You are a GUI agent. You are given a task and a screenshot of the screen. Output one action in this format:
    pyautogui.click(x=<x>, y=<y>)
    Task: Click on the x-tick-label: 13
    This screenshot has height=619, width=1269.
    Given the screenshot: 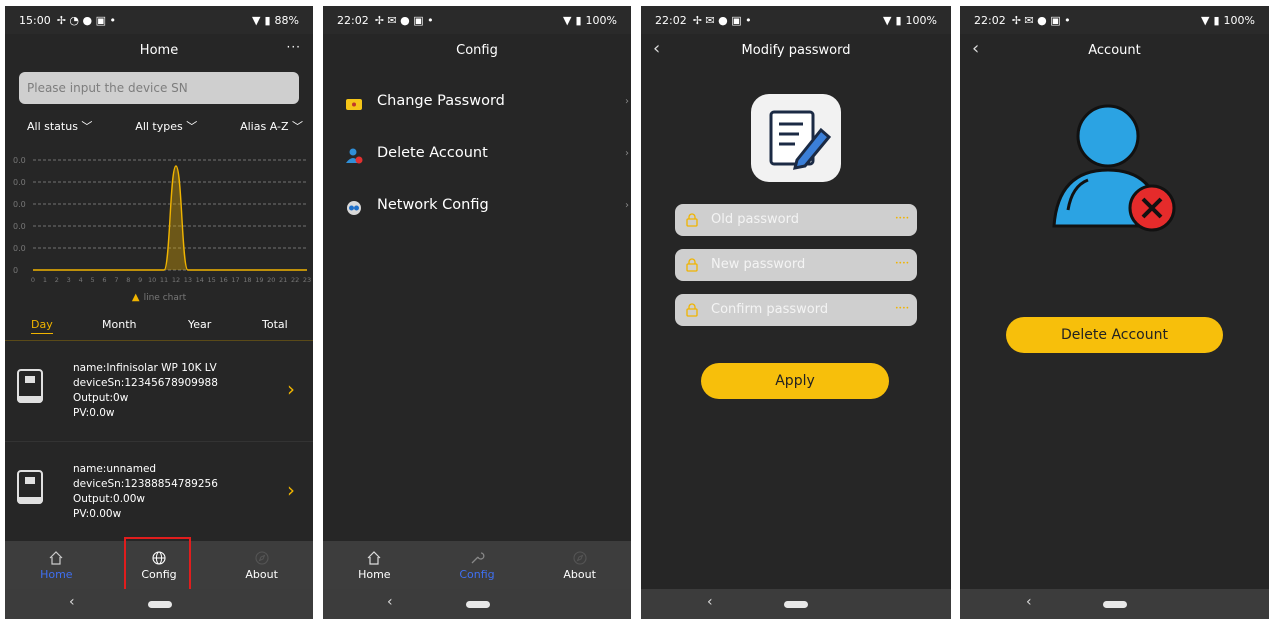 What is the action you would take?
    pyautogui.click(x=188, y=280)
    